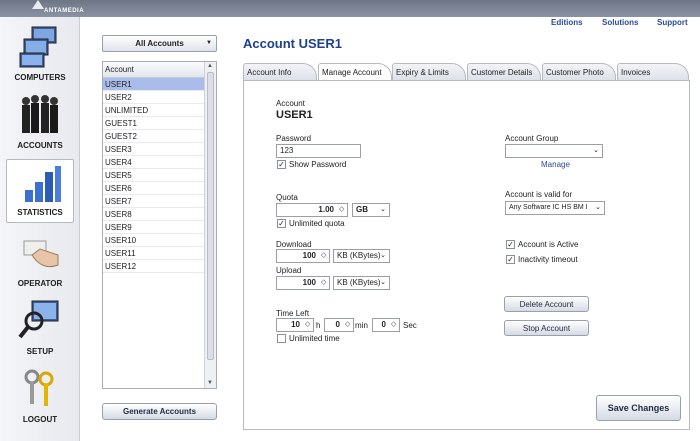 The width and height of the screenshot is (700, 441). I want to click on unlimited-quota-checkbox: ✓, so click(281, 223).